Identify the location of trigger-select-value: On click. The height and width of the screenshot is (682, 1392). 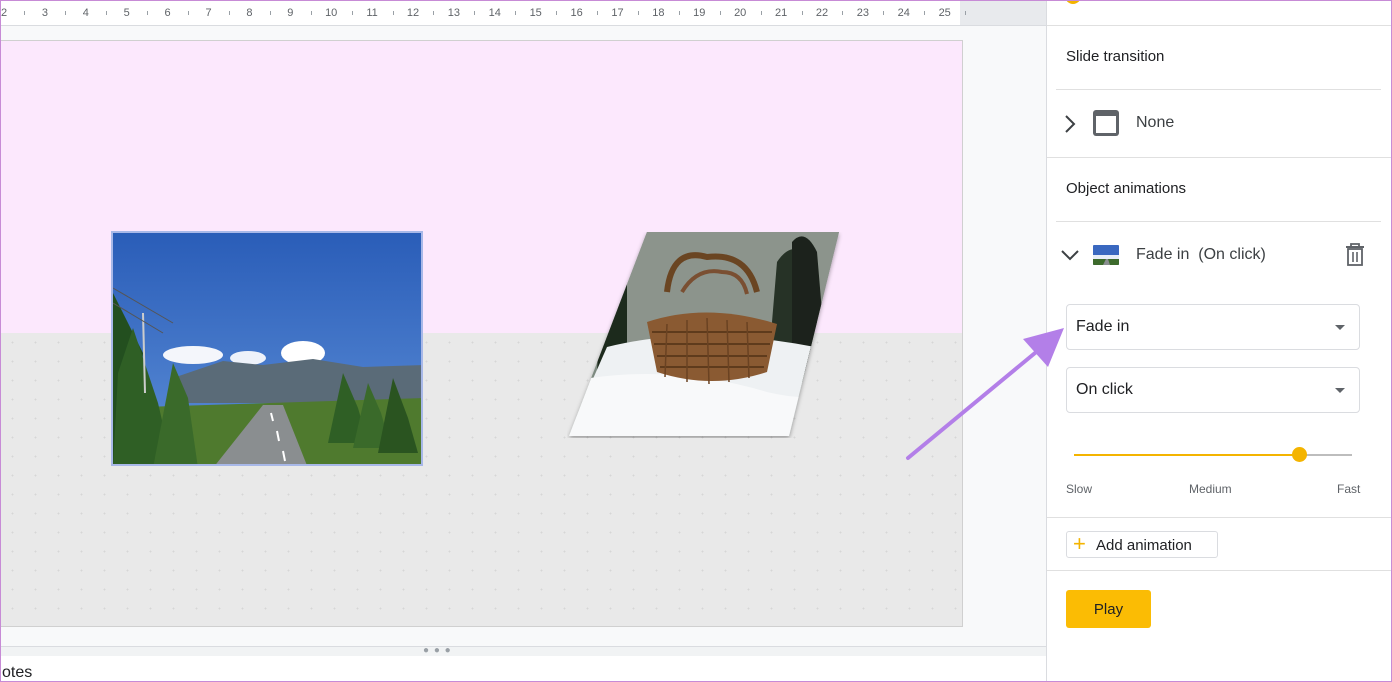
(1104, 389).